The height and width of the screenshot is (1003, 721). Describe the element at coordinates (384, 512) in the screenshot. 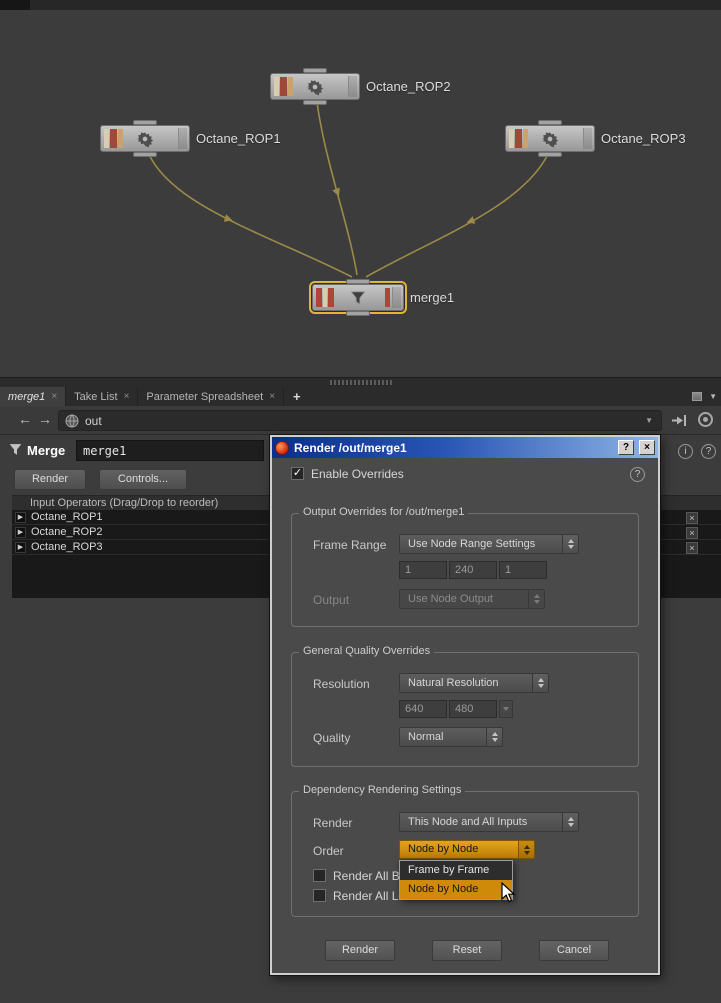

I see `group-title: Output Overrides for /out/merge1` at that location.